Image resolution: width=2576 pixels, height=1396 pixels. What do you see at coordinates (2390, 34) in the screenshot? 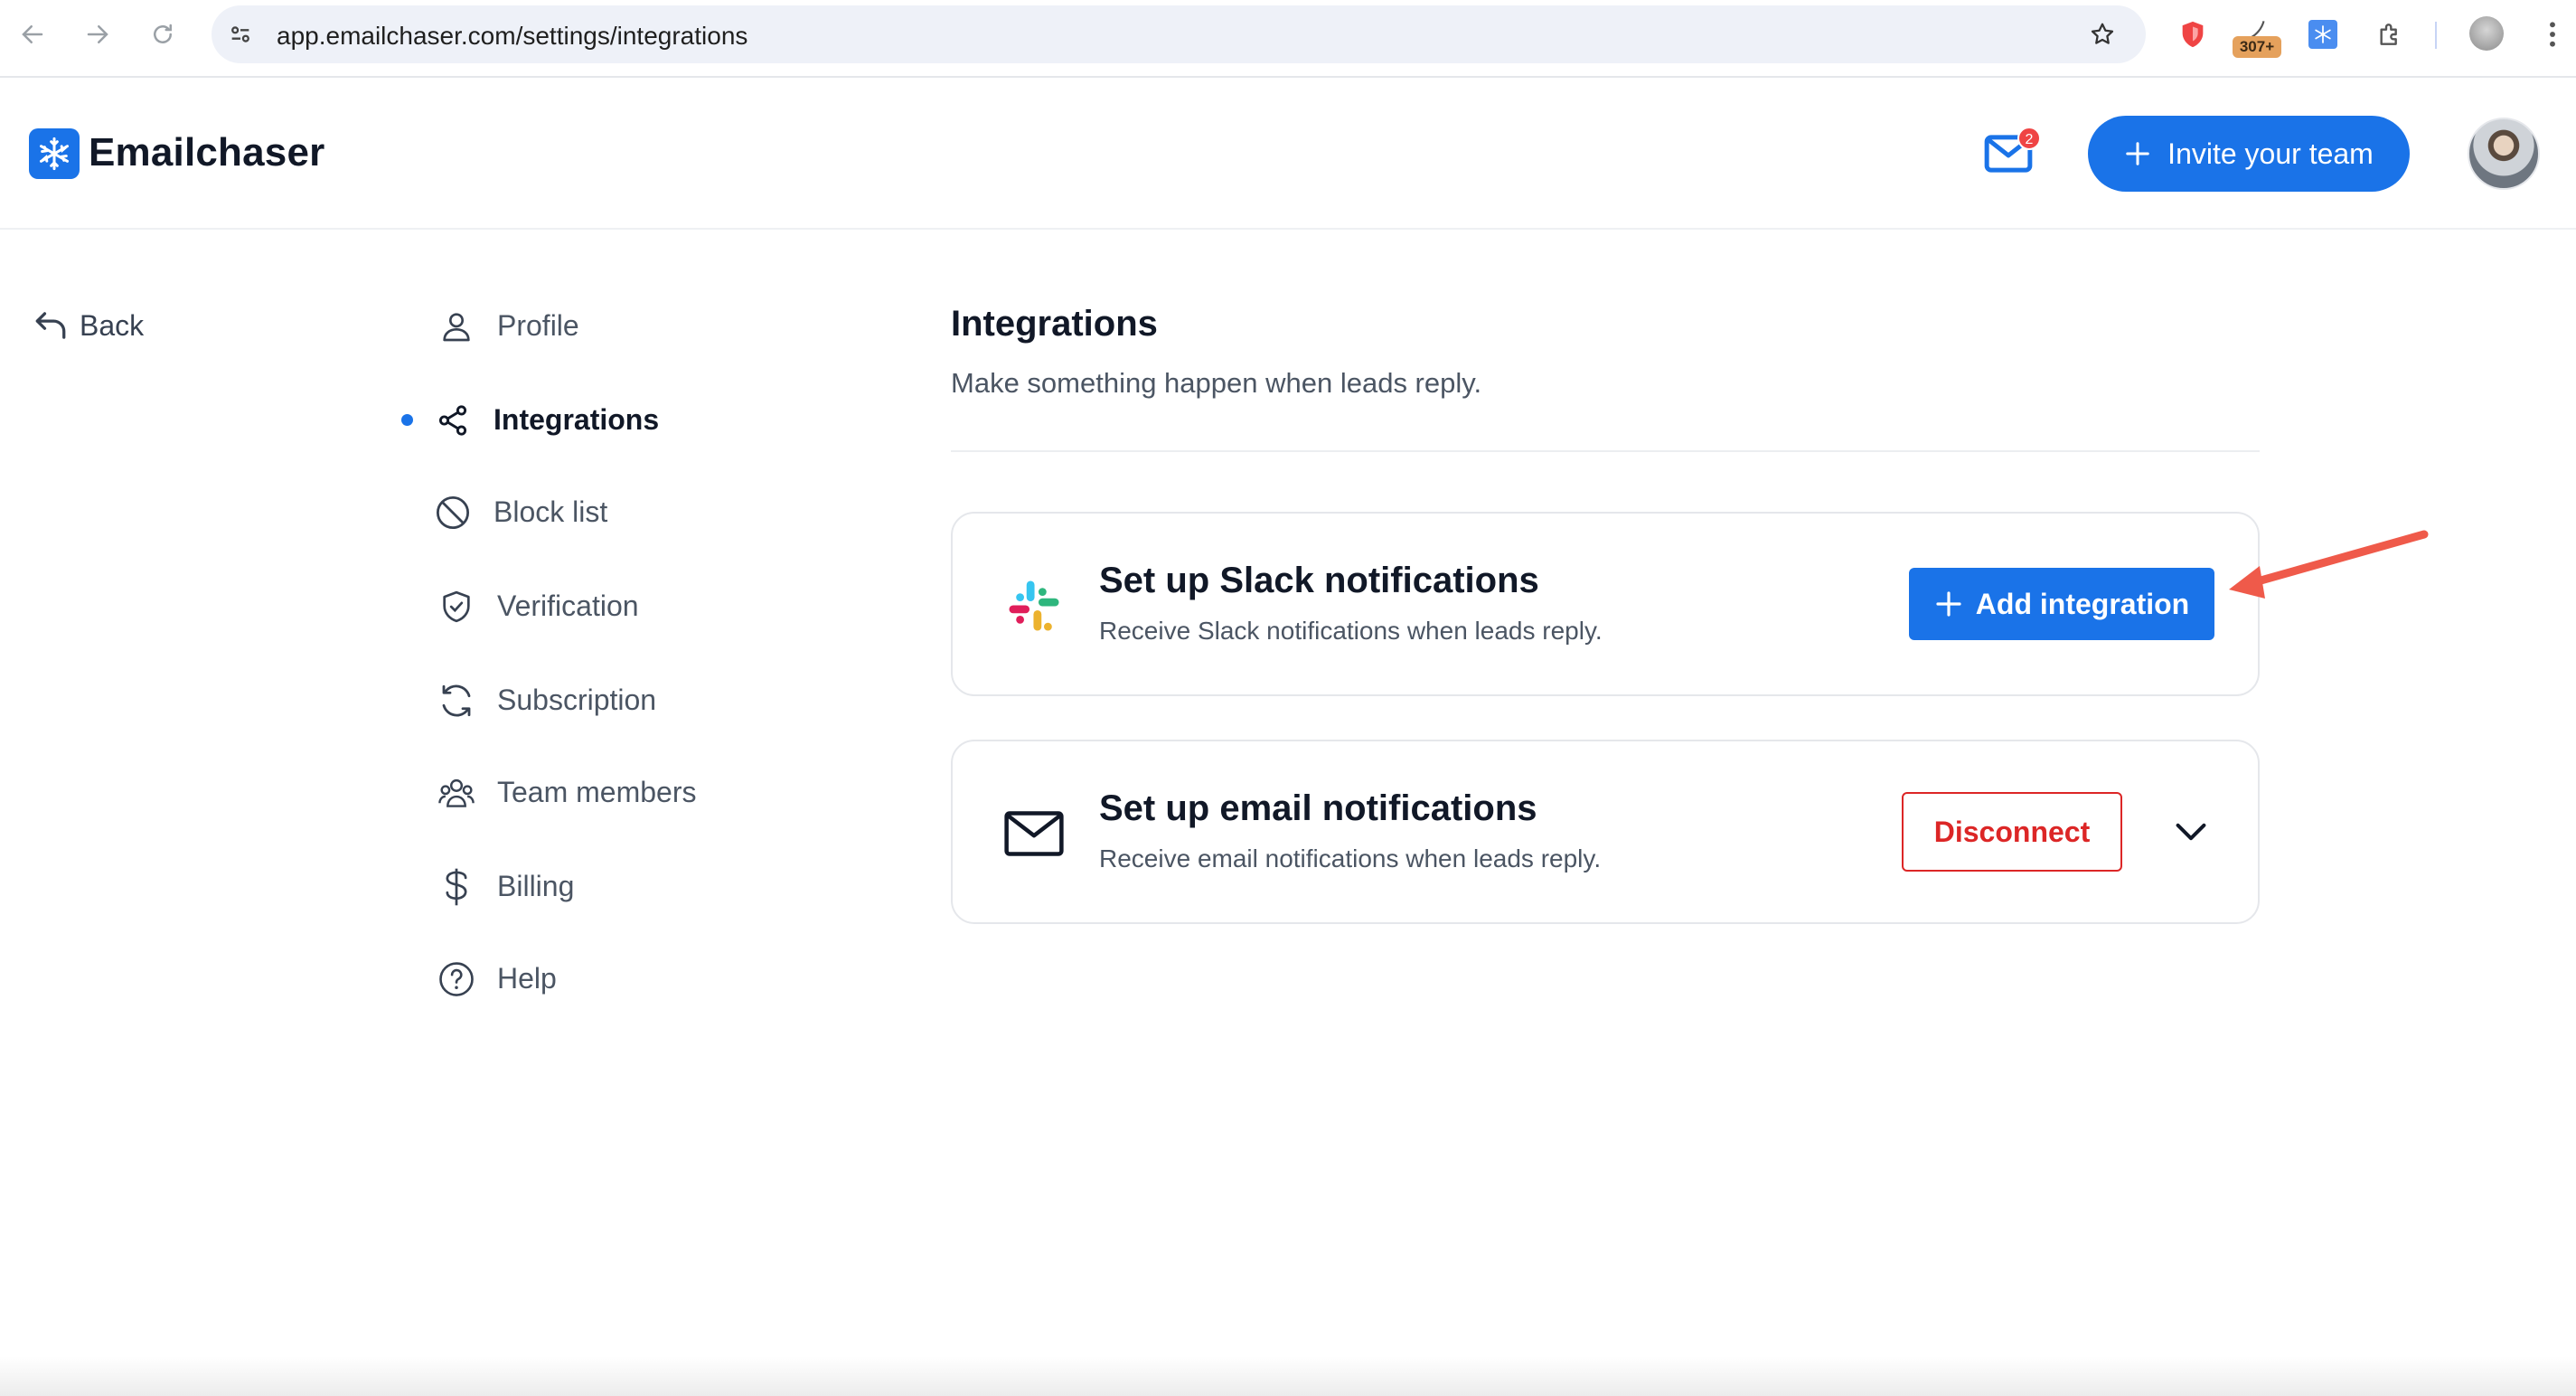
I see `extensions-puzzle-icon` at bounding box center [2390, 34].